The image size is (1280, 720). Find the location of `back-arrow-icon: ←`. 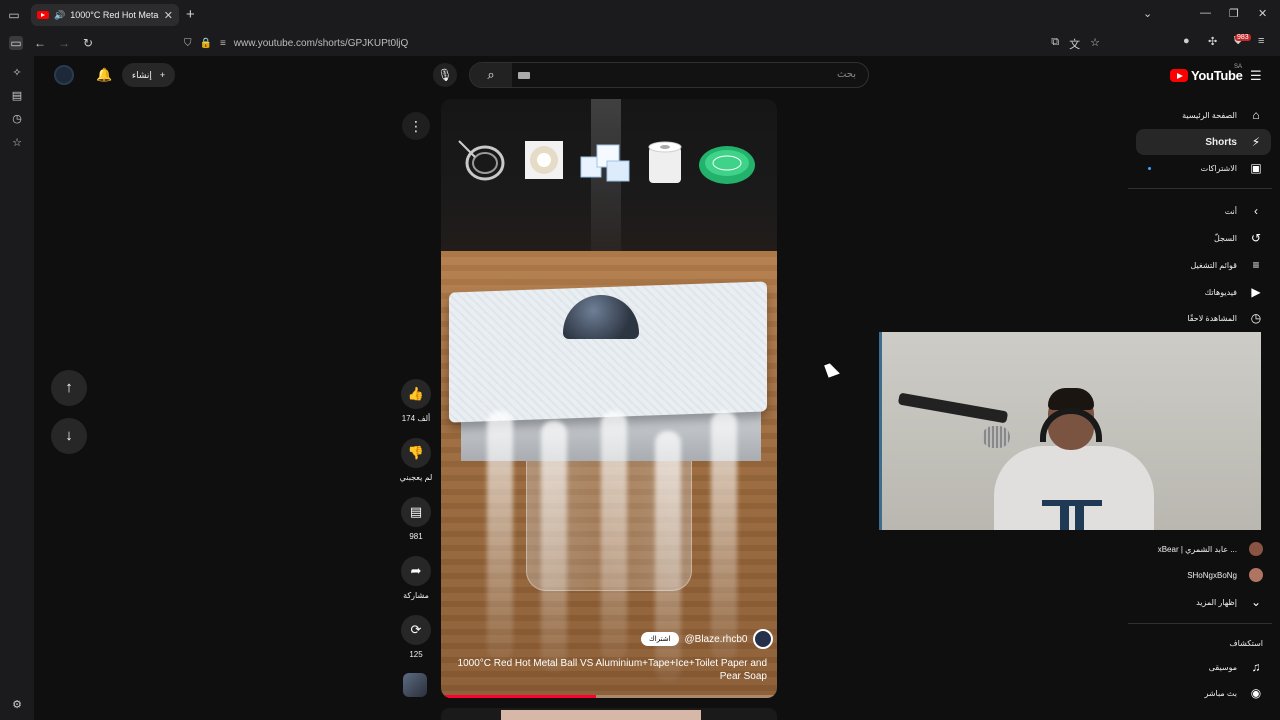

back-arrow-icon: ← is located at coordinates (40, 43).